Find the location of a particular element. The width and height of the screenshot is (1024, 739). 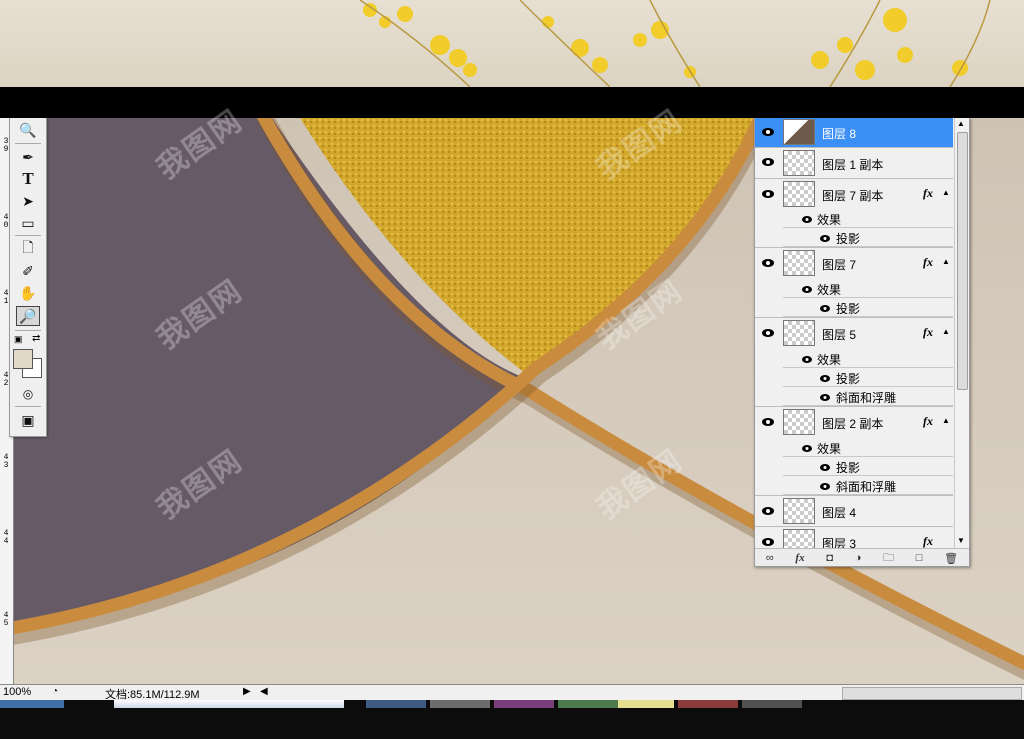

add-layer-style-icon: fx is located at coordinates (799, 558).